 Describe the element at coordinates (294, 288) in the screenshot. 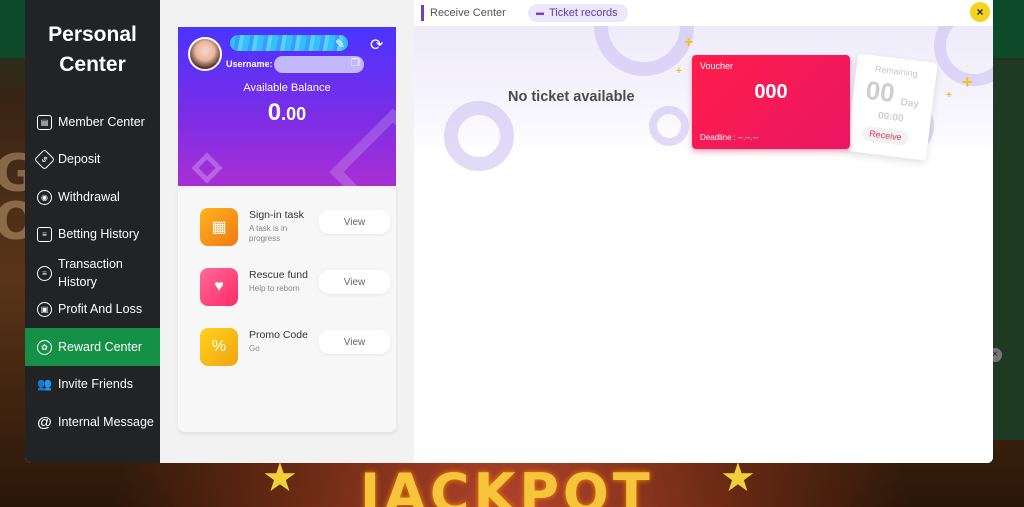

I see `task-rescue-fund: ♥ Rescue fund Help to reborn View` at that location.